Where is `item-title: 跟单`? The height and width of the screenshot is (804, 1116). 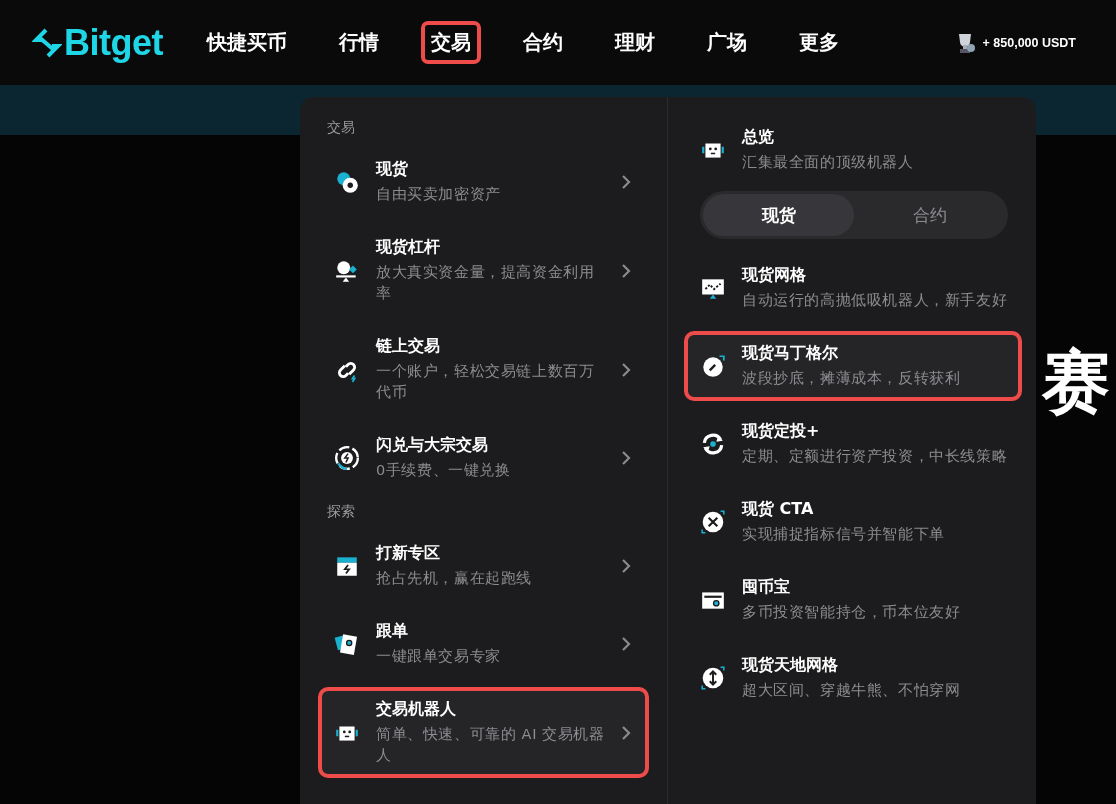
item-title: 跟单 is located at coordinates (392, 632).